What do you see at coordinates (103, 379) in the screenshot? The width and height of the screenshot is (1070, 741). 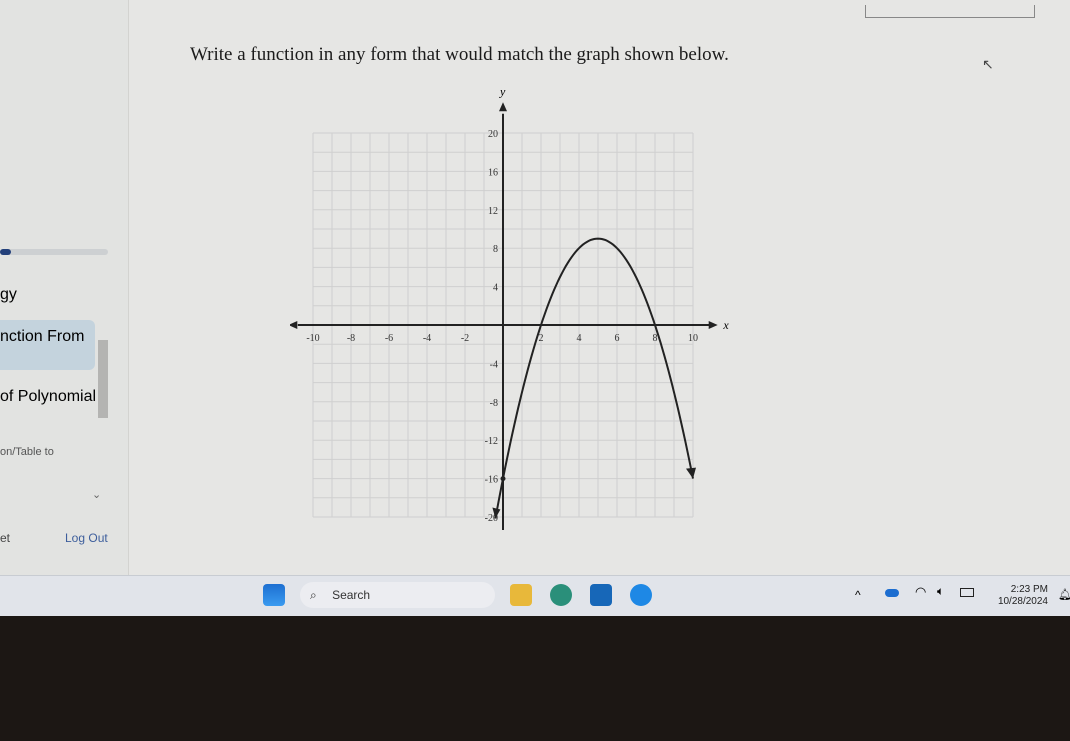 I see `scroll-thumb` at bounding box center [103, 379].